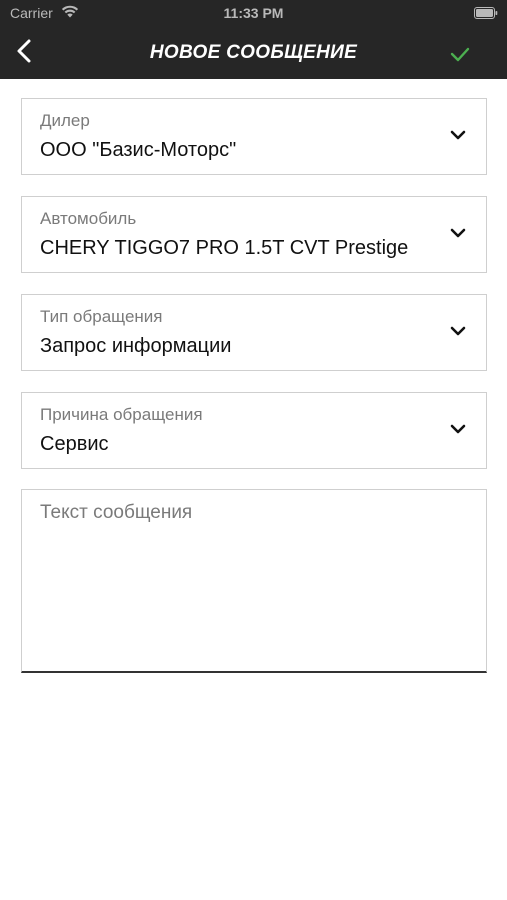 This screenshot has width=507, height=900. I want to click on request-reason-select: Причина обращения Сервис, so click(254, 430).